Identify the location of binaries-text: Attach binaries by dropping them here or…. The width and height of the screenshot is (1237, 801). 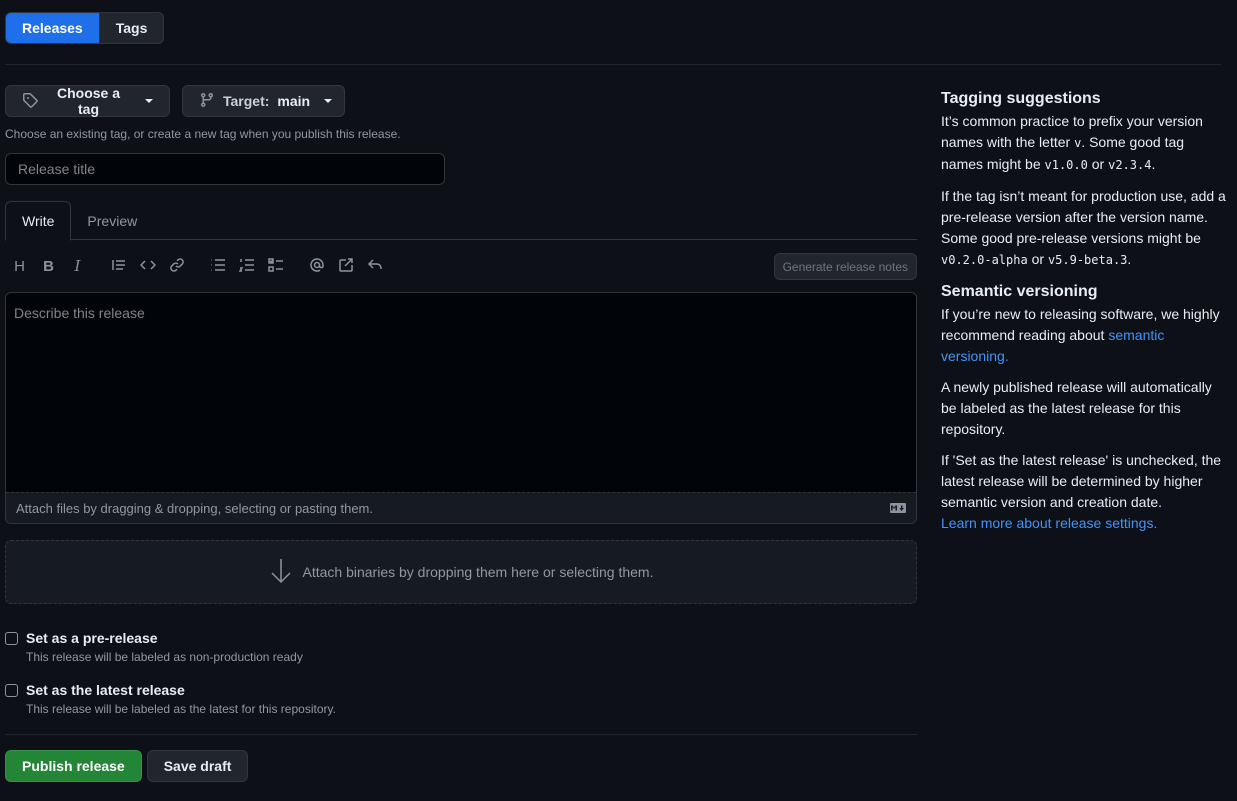
(478, 572).